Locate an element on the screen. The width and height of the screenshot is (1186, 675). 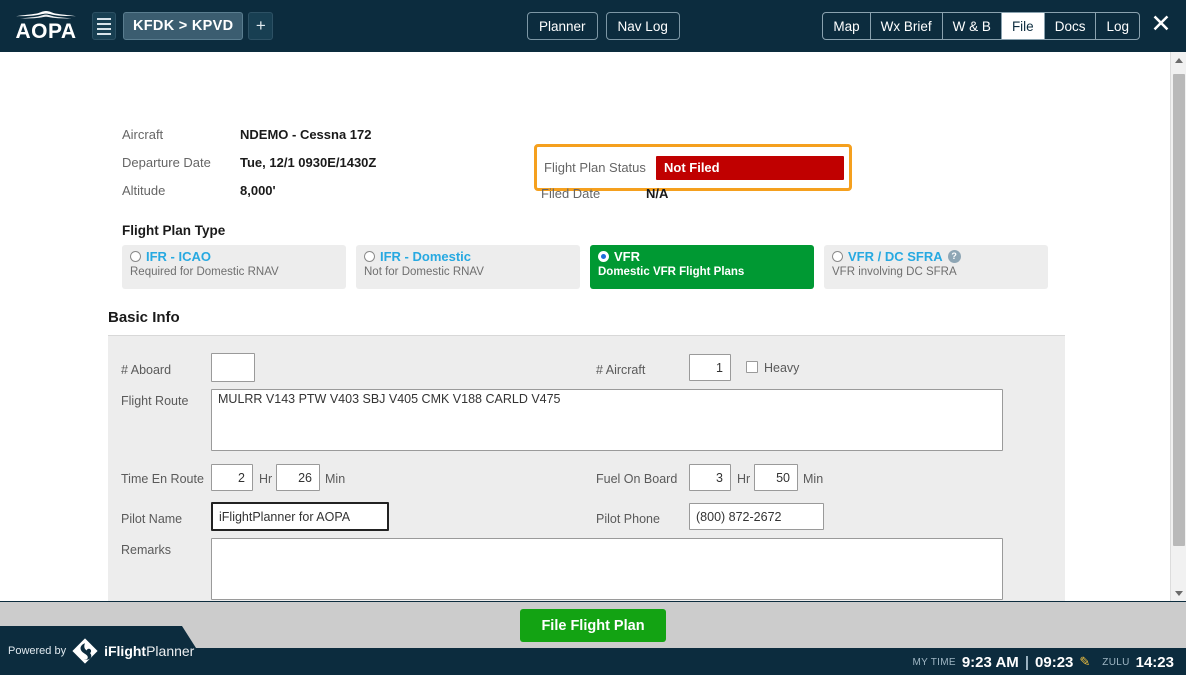
flight-plan-status-label: Flight Plan Status is located at coordinates (595, 167).